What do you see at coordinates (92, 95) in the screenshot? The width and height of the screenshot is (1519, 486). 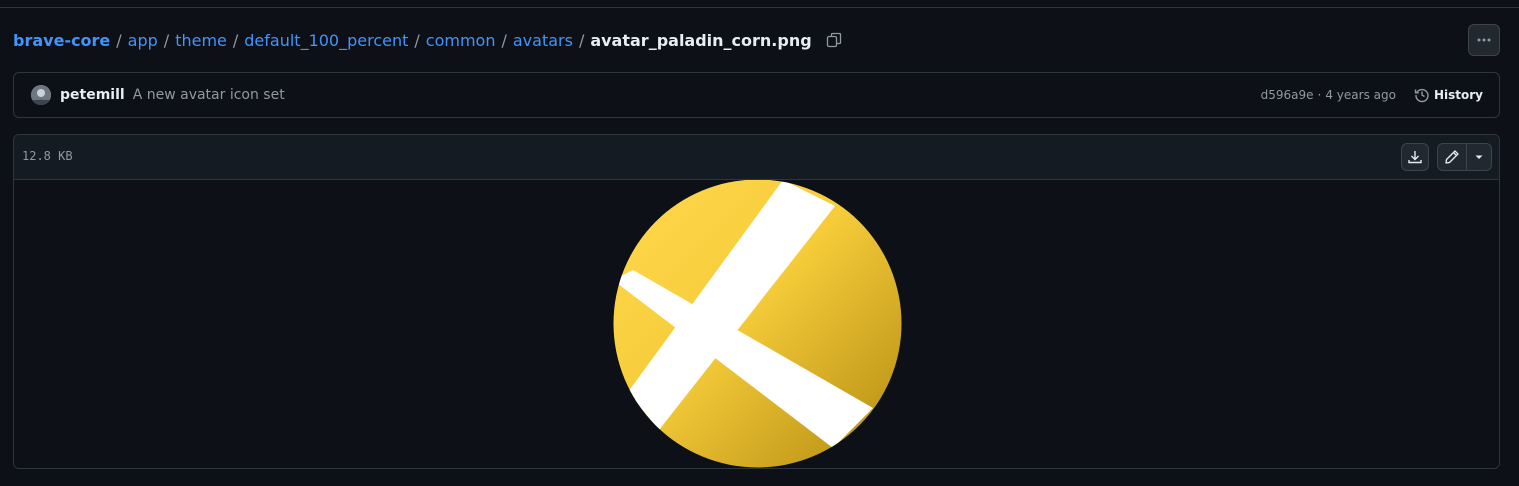 I see `commit-author: petemill` at bounding box center [92, 95].